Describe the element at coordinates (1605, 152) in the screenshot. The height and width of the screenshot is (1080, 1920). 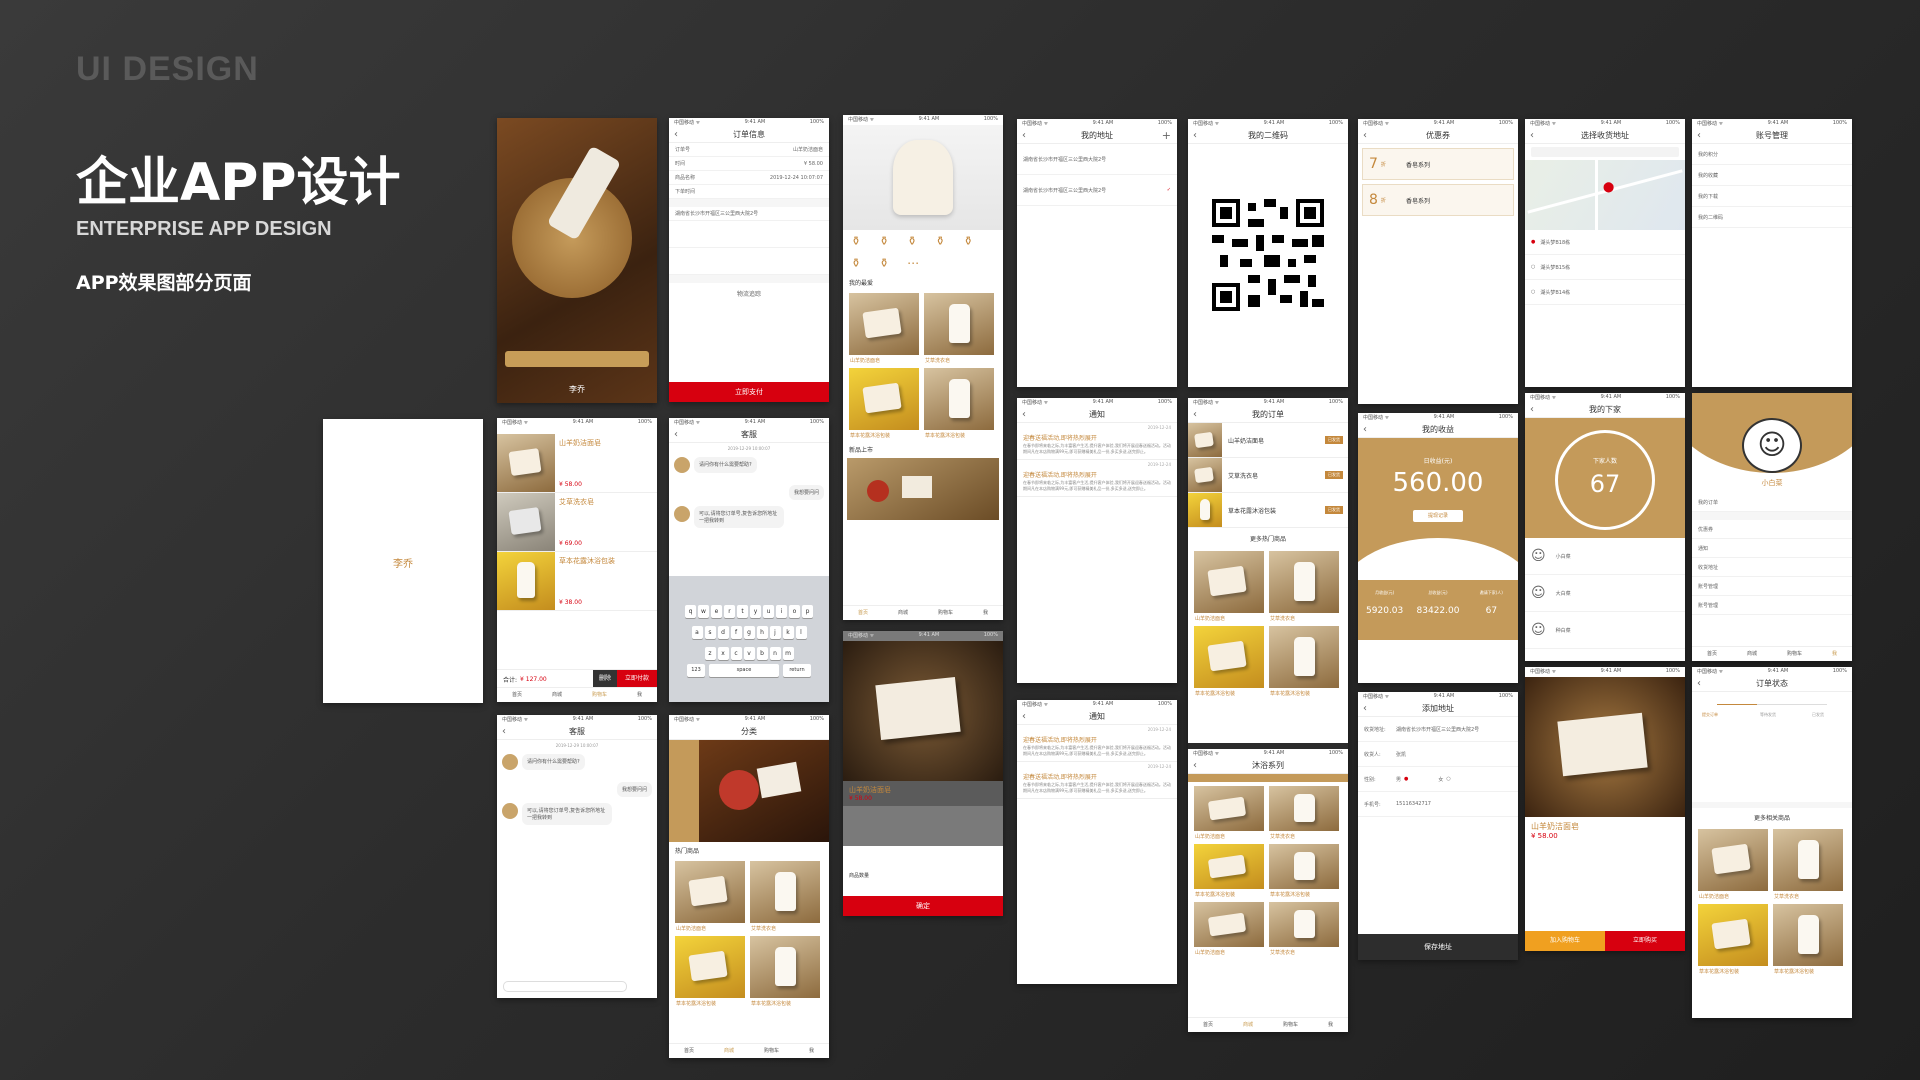
I see `search-input` at that location.